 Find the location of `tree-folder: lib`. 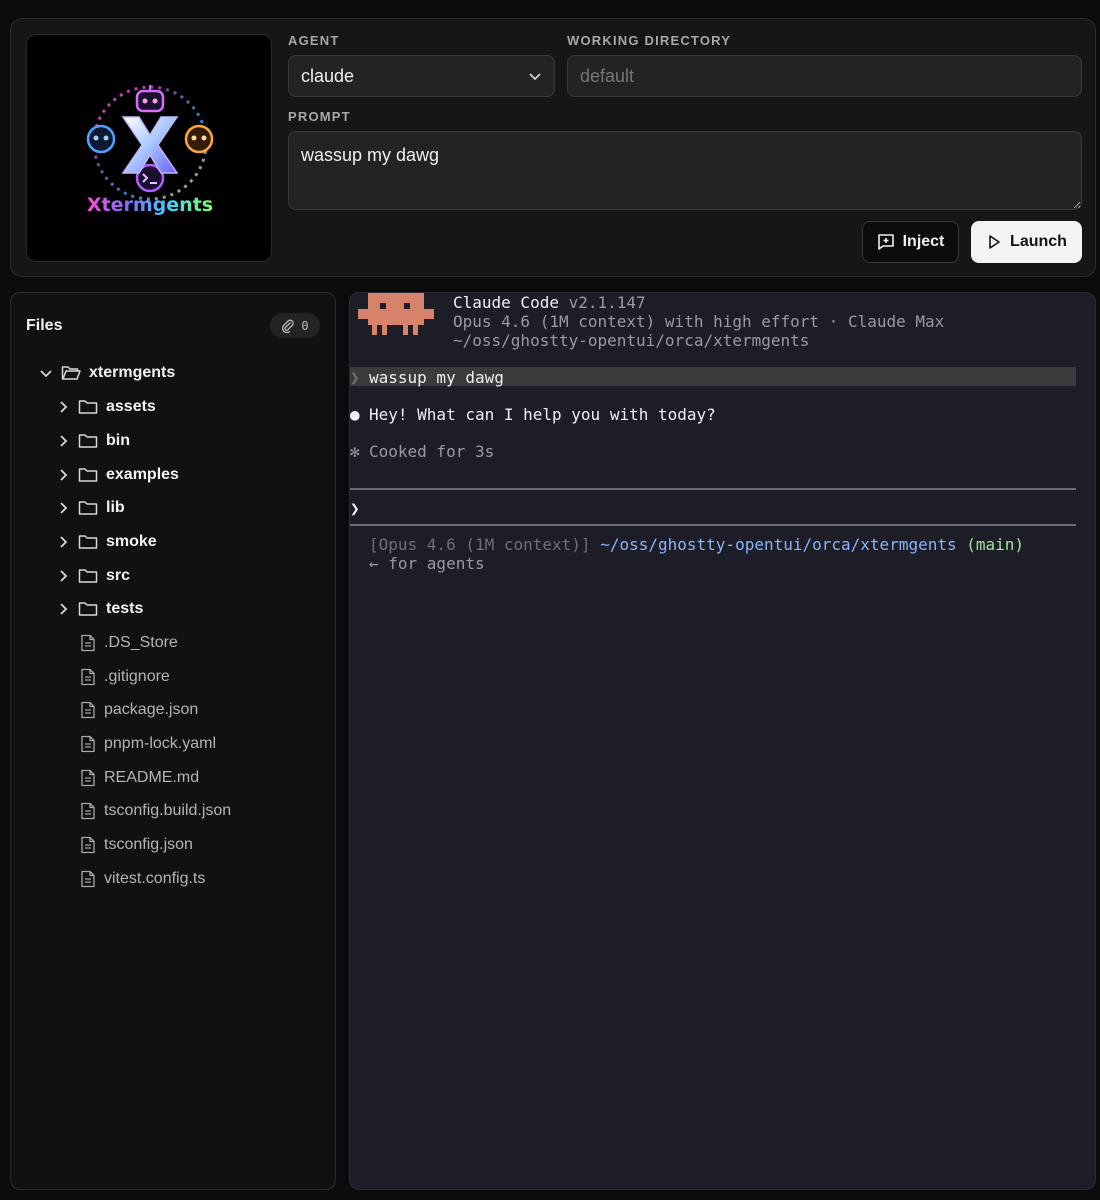

tree-folder: lib is located at coordinates (90, 508).